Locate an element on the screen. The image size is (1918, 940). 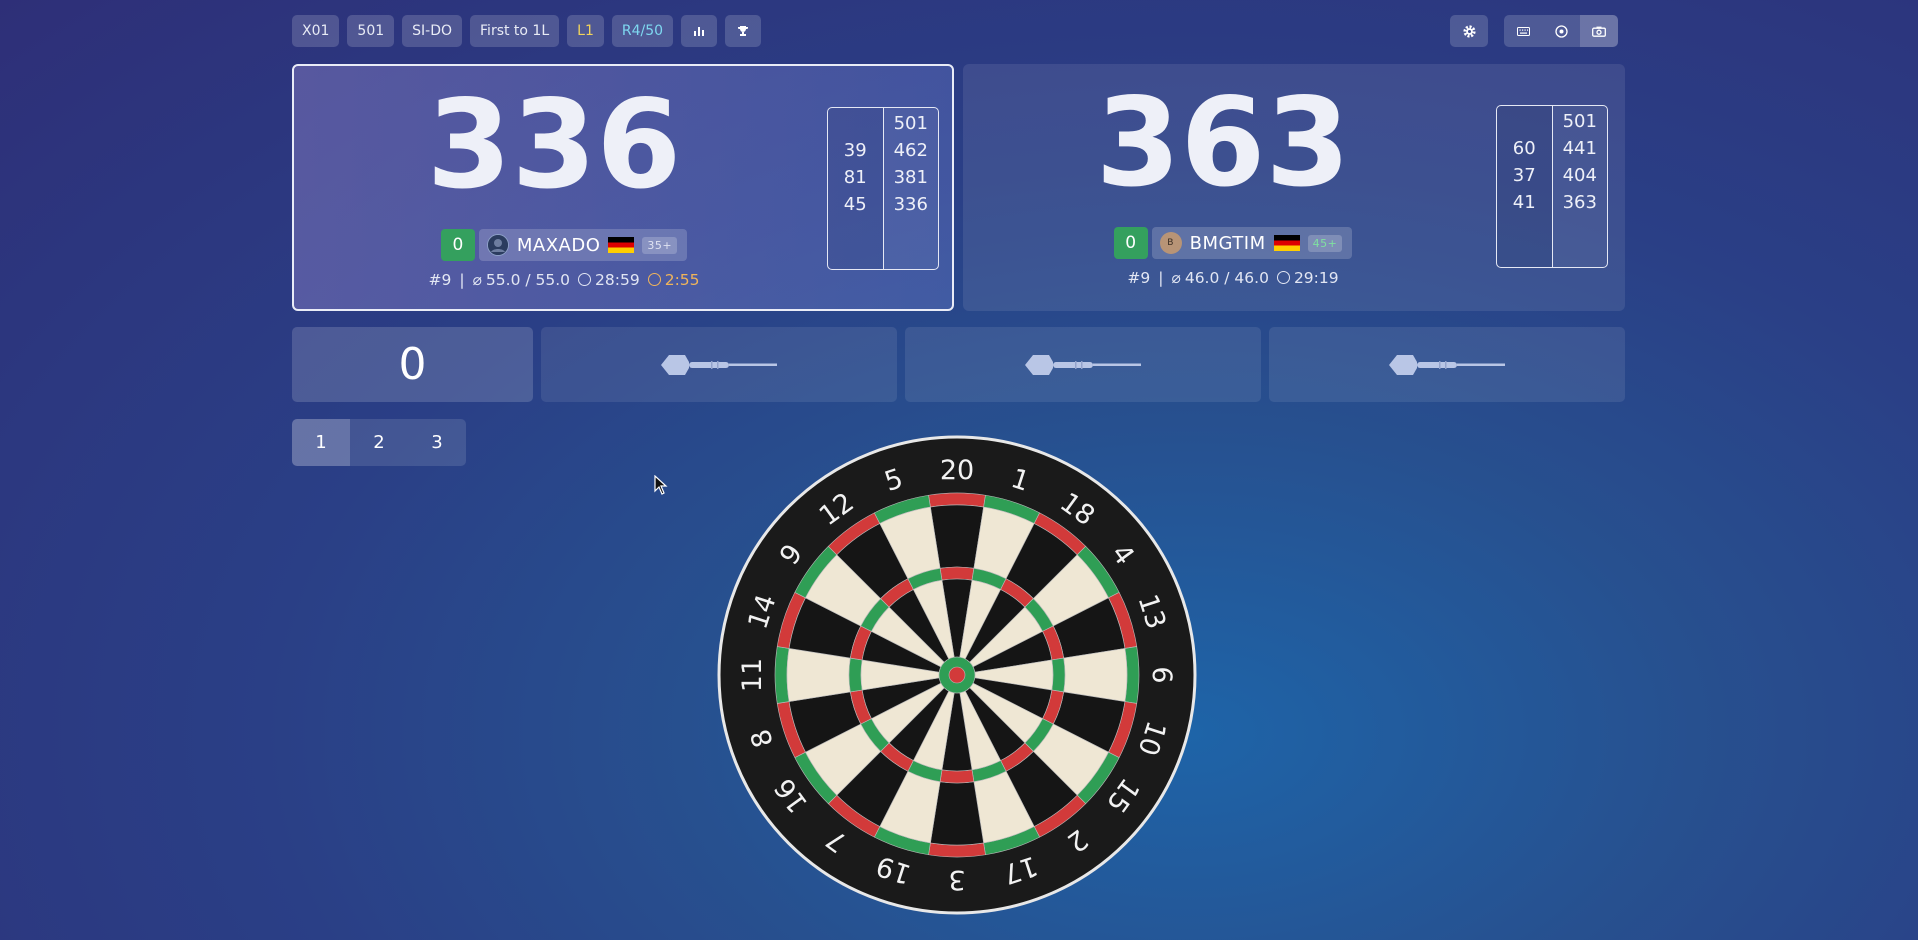
view-mode-group is located at coordinates (1561, 31).